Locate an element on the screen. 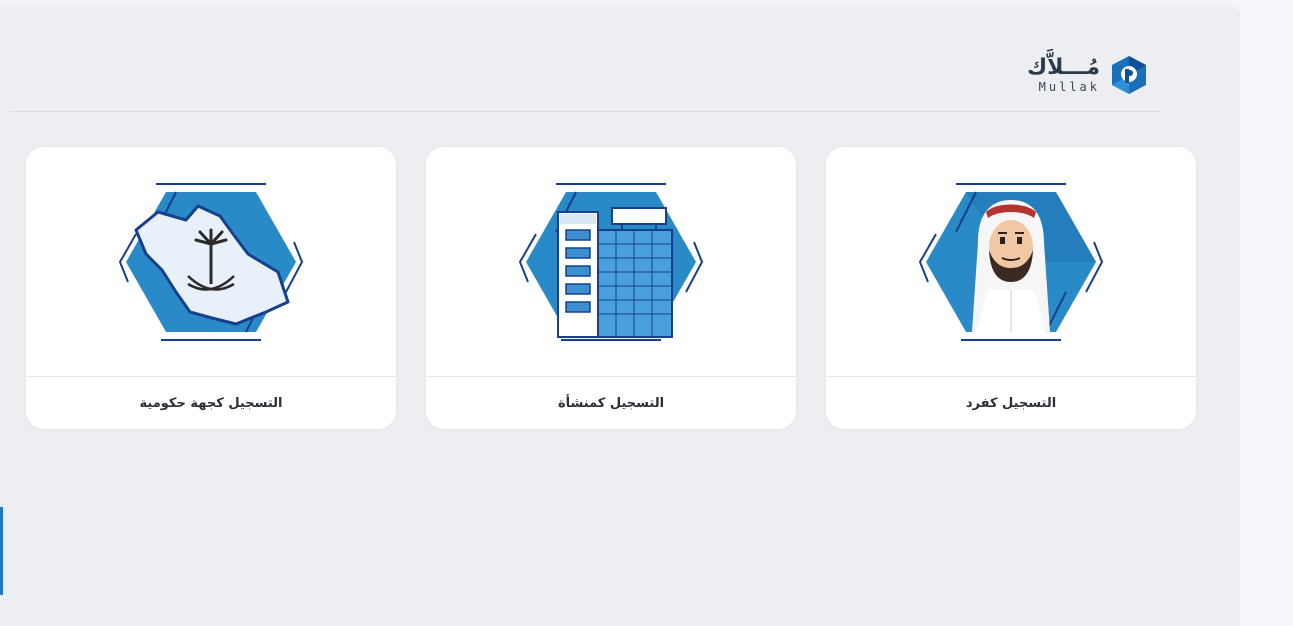 The height and width of the screenshot is (626, 1293). brand-name-arabic: مُـــلاَّك is located at coordinates (1063, 67).